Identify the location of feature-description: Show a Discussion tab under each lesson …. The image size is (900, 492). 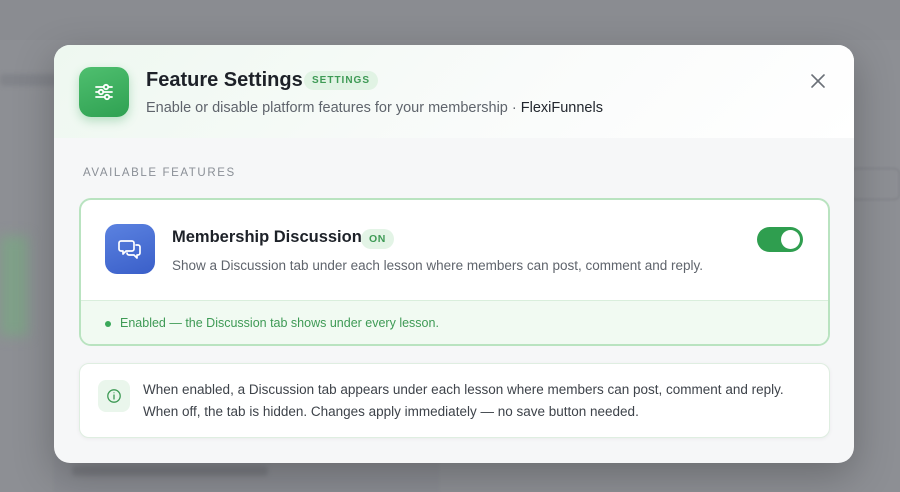
(438, 265).